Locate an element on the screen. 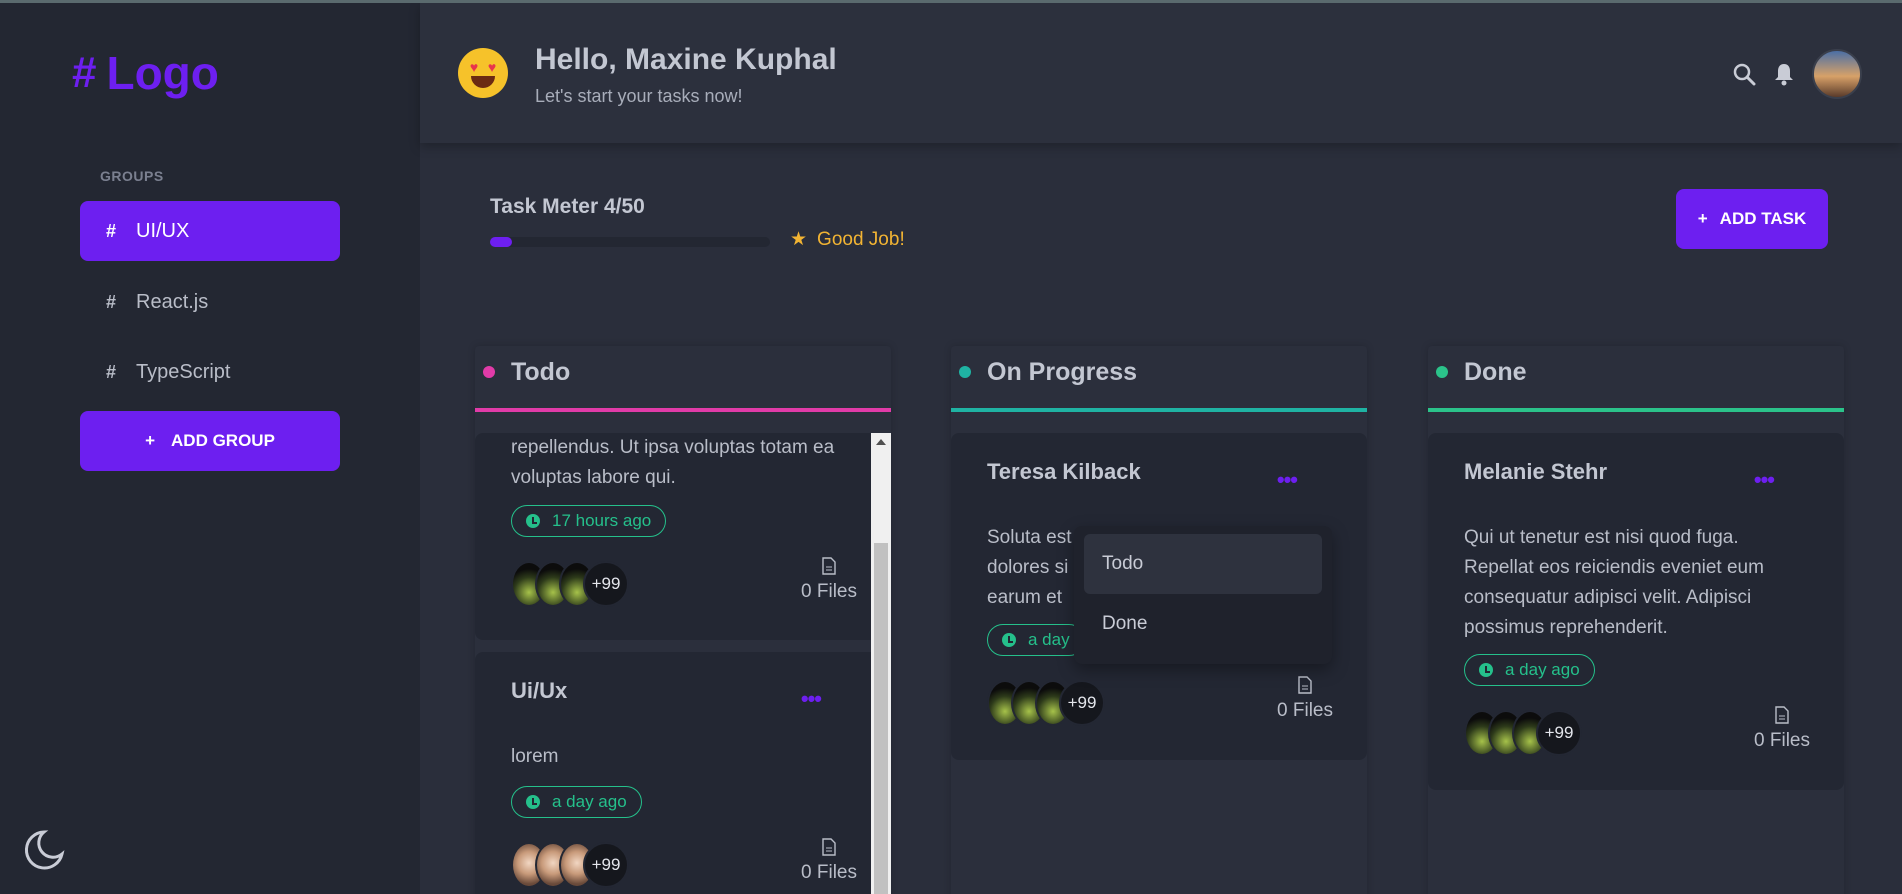  column-header: On Progress is located at coordinates (1159, 380).